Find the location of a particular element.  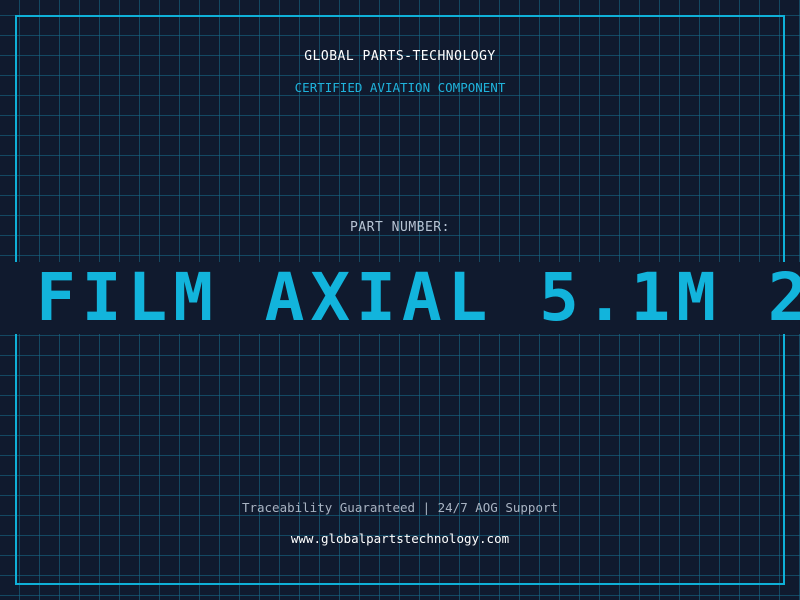

part-number-band: FILM AXIAL 5.1M 2 is located at coordinates (400, 298).